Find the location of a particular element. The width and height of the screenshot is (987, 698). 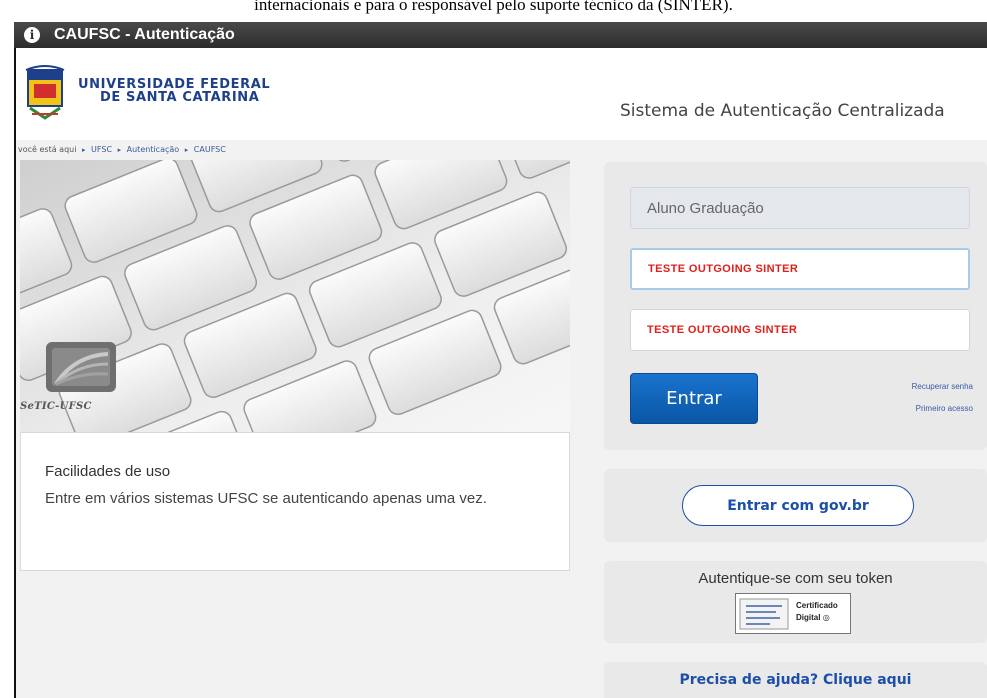

certificate-label: Certificado Digital ◎ is located at coordinates (817, 612).